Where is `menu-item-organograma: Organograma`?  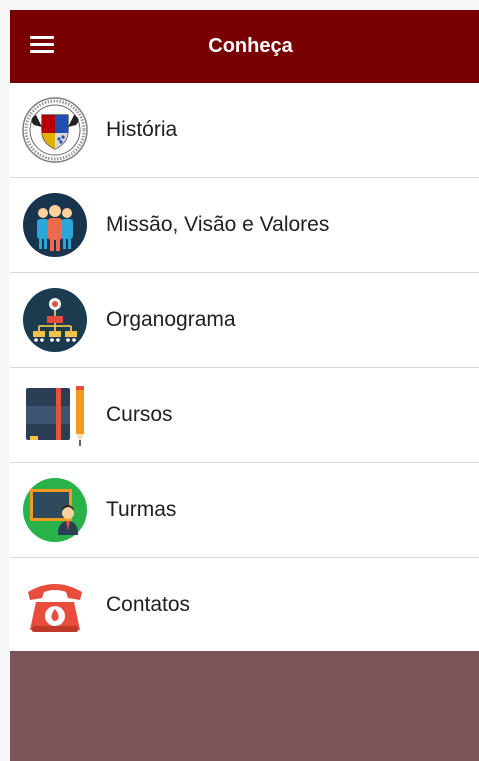
menu-item-organograma: Organograma is located at coordinates (244, 320).